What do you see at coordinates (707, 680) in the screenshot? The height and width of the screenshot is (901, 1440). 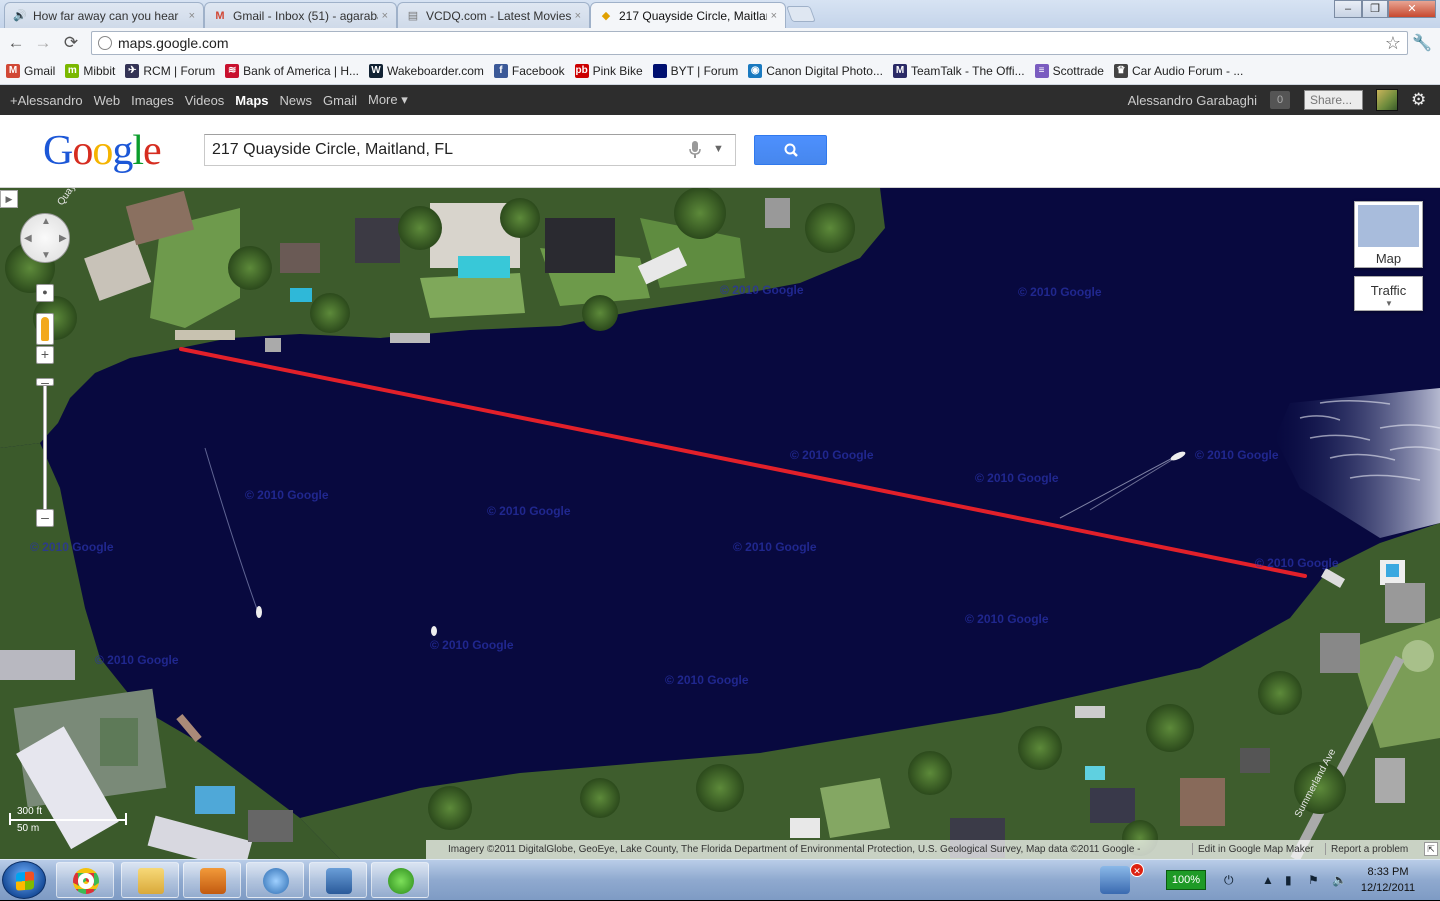 I see `imagery-watermark: © 2010 Google` at bounding box center [707, 680].